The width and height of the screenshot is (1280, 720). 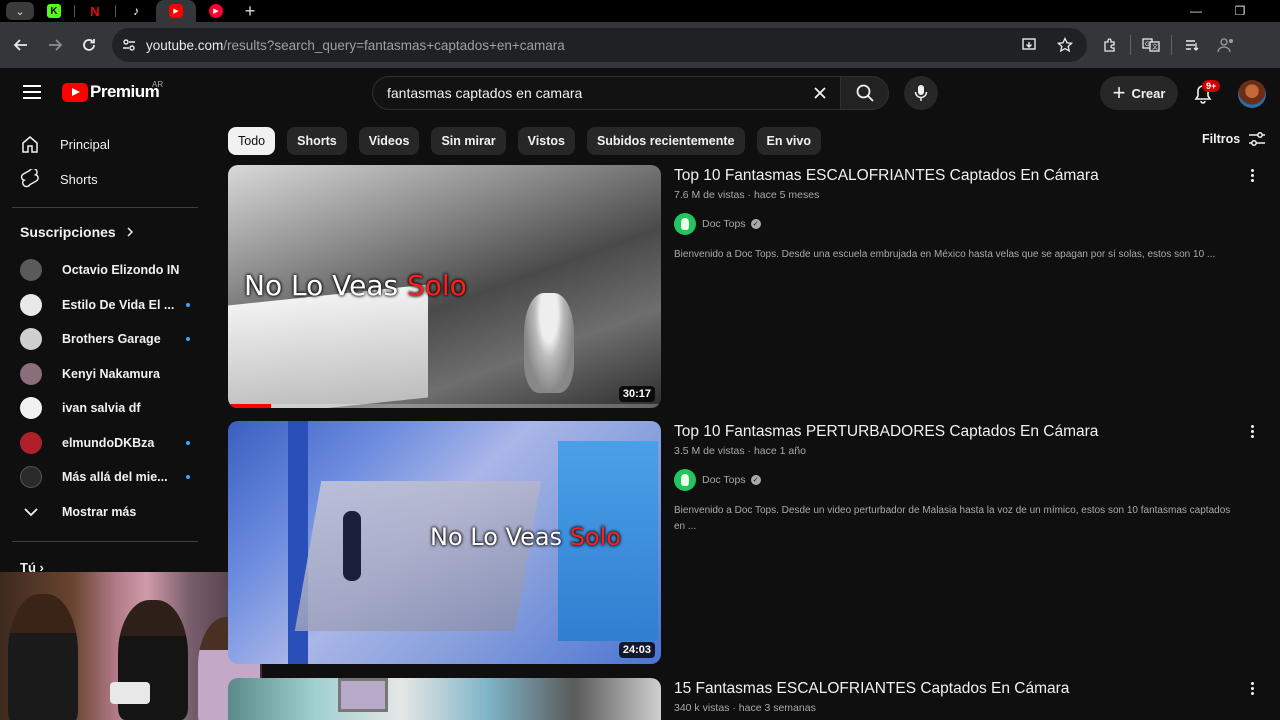 I want to click on subscription-item: Kenyi Nakamura, so click(x=108, y=374).